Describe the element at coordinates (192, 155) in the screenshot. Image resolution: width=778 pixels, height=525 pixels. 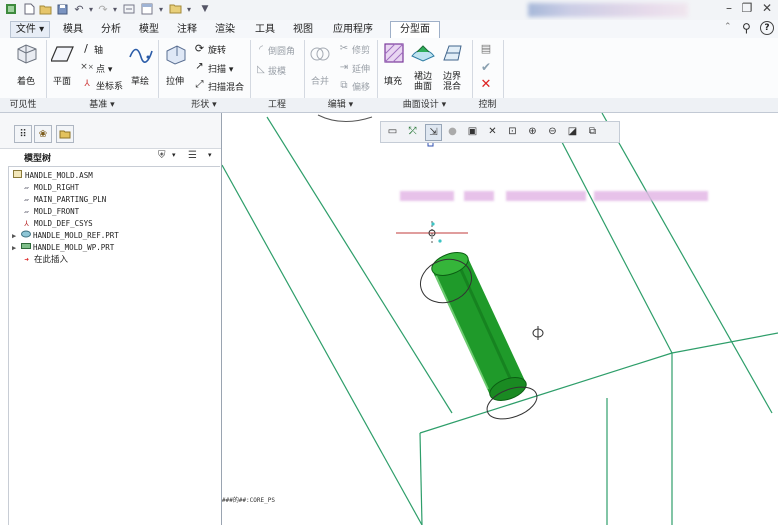
I see `tree-filter-icon: ☰` at that location.